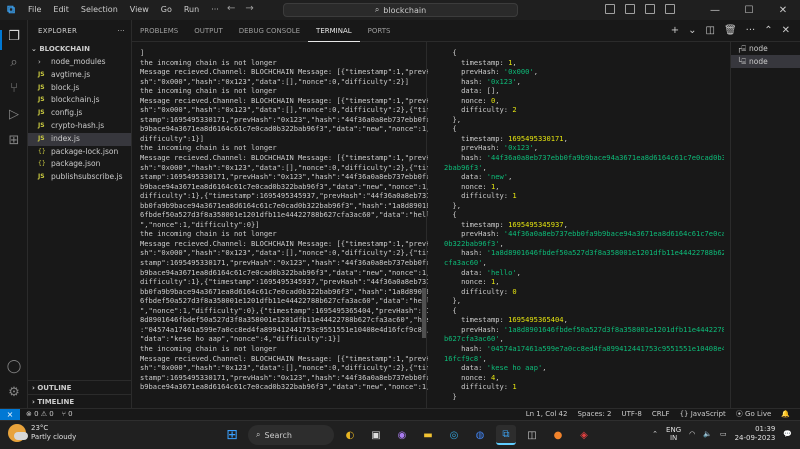 The image size is (800, 449). I want to click on terminal-token: 0b322bab96f3', so click(472, 243).